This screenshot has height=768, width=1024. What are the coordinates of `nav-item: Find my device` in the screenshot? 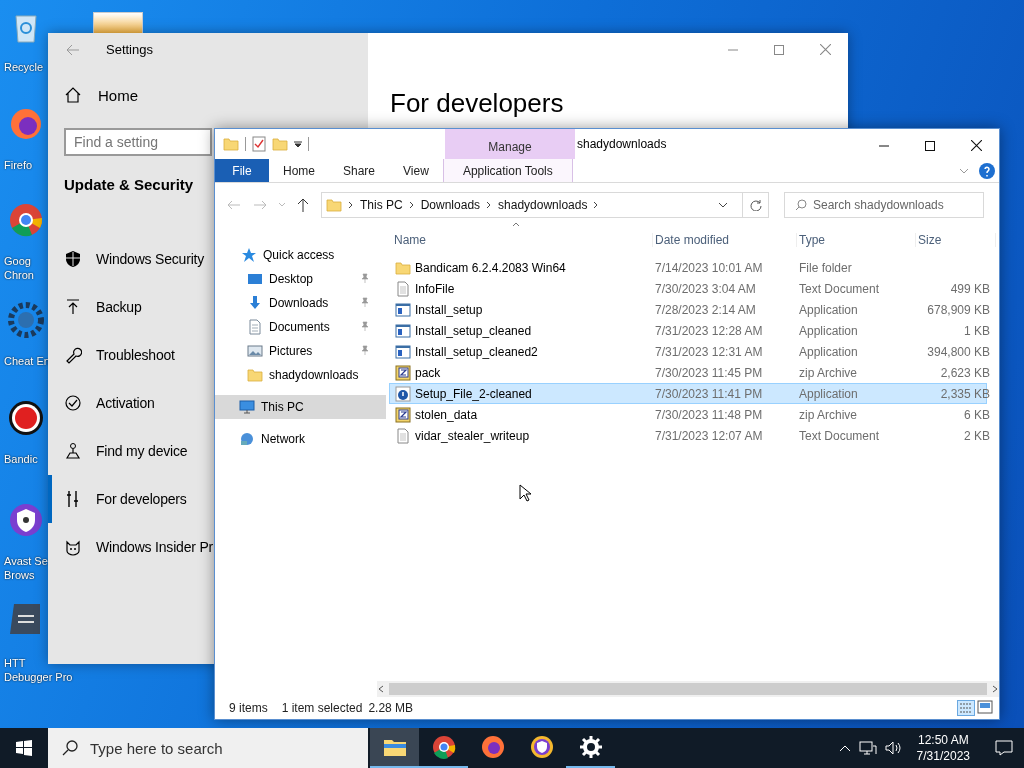 It's located at (119, 451).